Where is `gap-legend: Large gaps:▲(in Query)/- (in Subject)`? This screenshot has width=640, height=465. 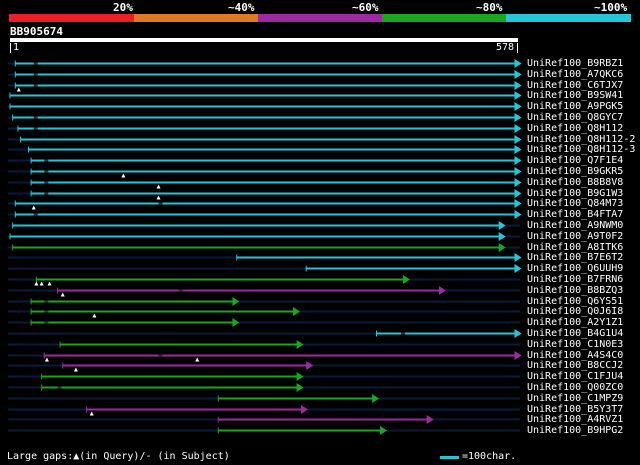
gap-legend: Large gaps:▲(in Query)/- (in Subject) is located at coordinates (118, 456).